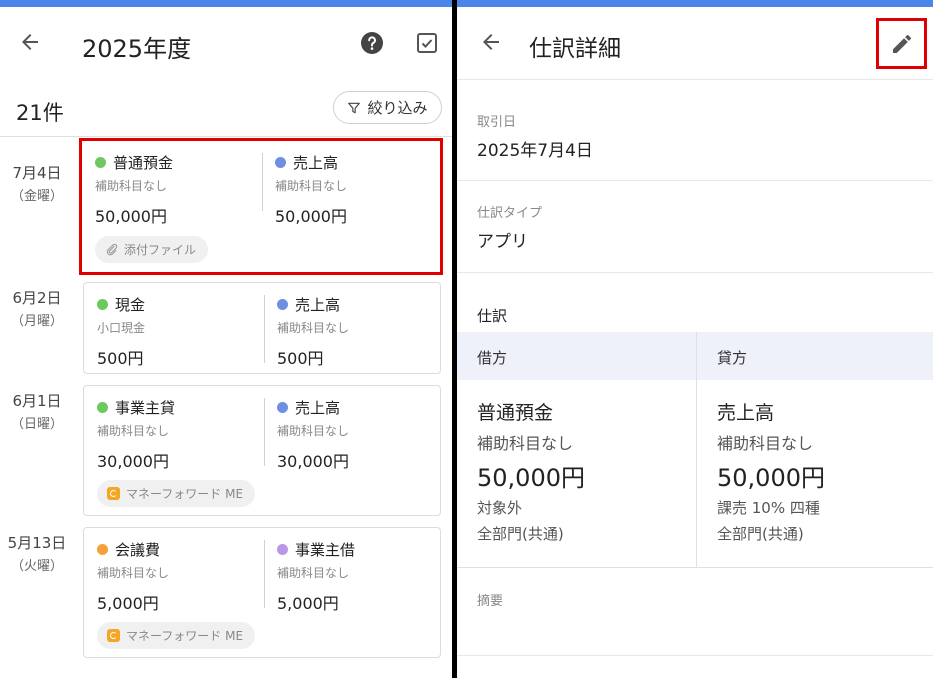  I want to click on detail-title: 仕訳詳細, so click(575, 49).